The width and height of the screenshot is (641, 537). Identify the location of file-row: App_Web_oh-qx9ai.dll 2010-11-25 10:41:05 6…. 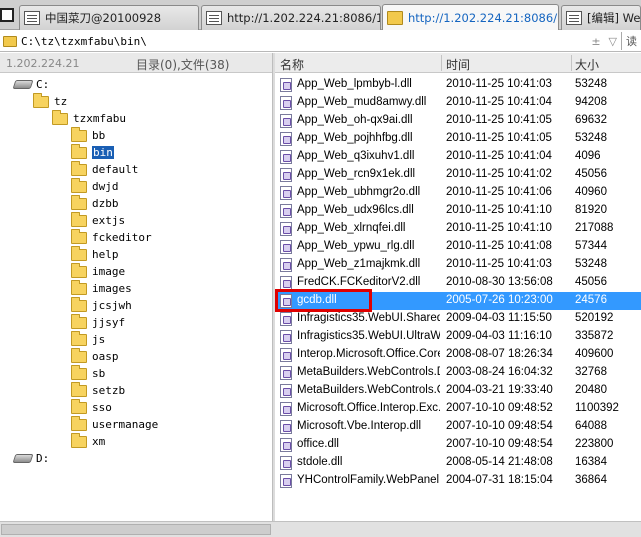
(458, 121).